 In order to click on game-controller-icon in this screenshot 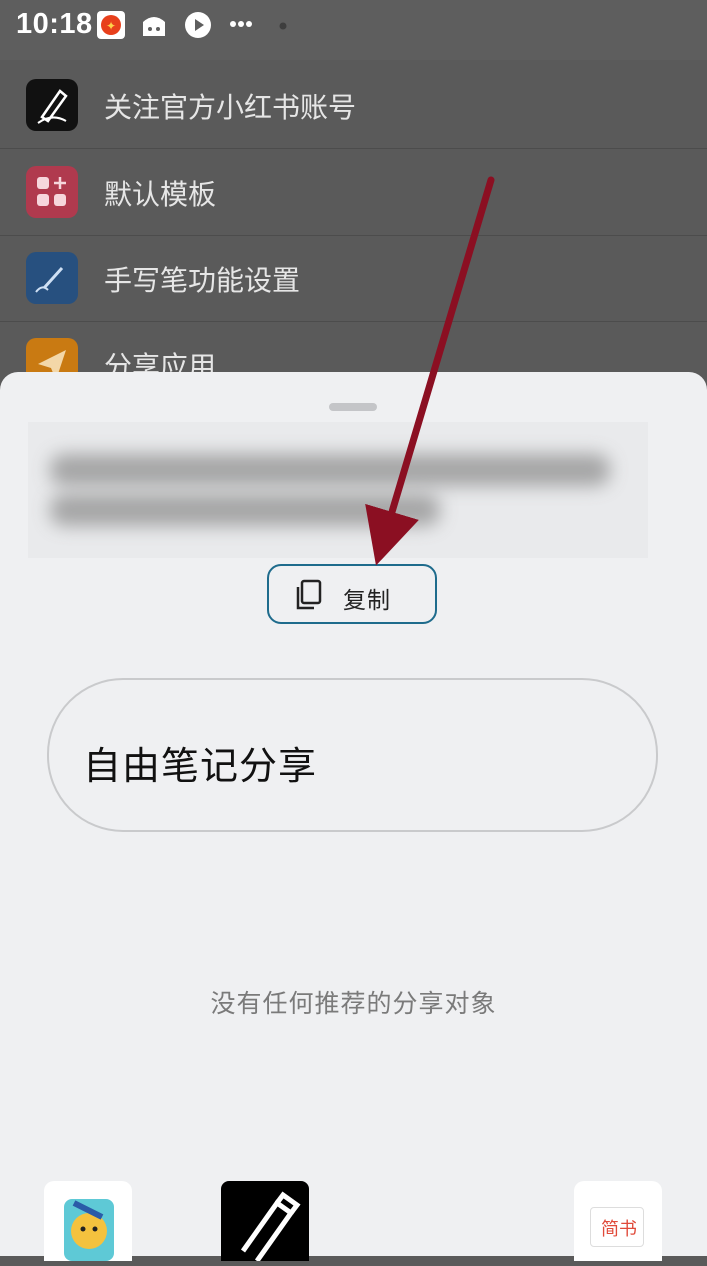, I will do `click(154, 25)`.